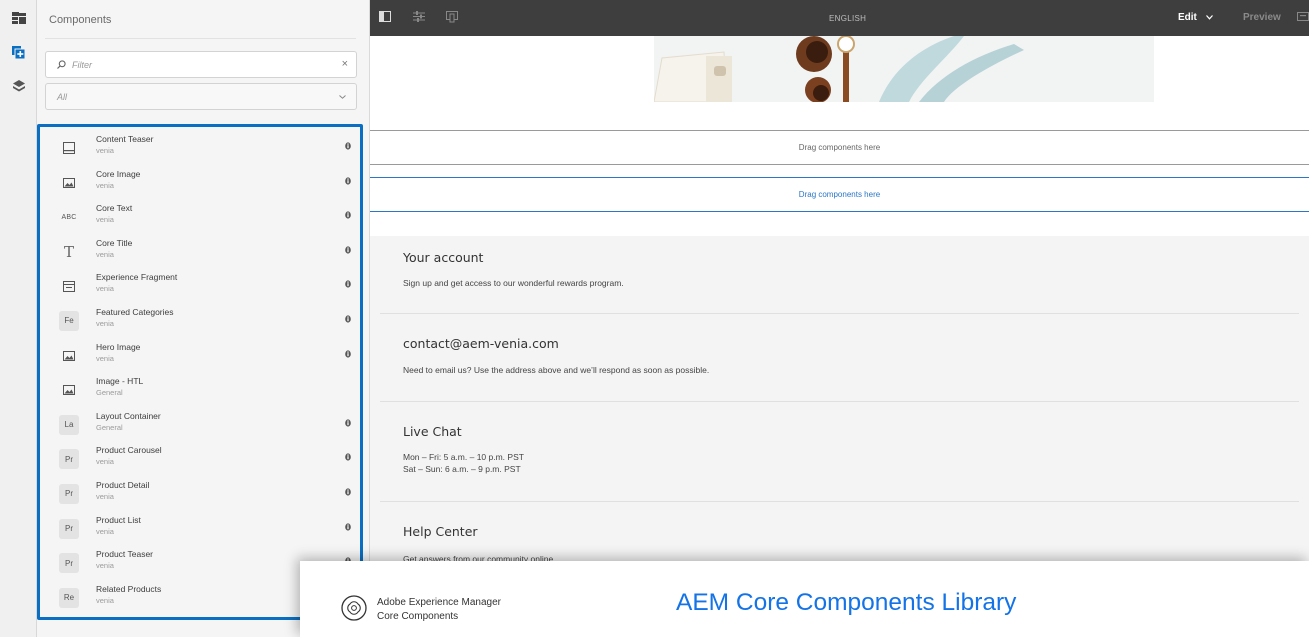  What do you see at coordinates (439, 602) in the screenshot?
I see `brand-name: Adobe Experience Manager` at bounding box center [439, 602].